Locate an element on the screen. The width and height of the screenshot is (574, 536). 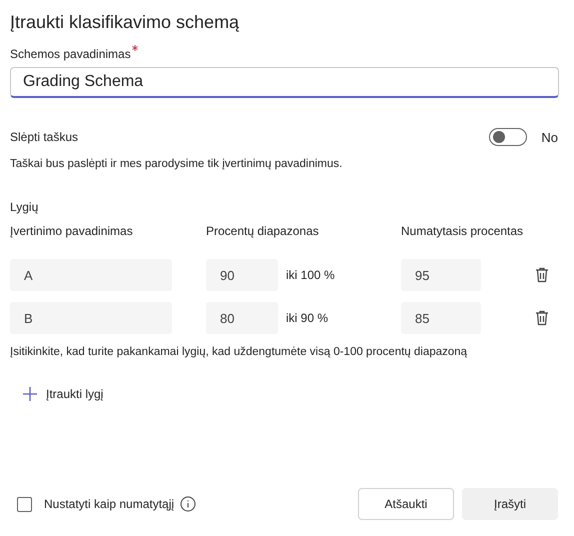
toggle-switch is located at coordinates (508, 137).